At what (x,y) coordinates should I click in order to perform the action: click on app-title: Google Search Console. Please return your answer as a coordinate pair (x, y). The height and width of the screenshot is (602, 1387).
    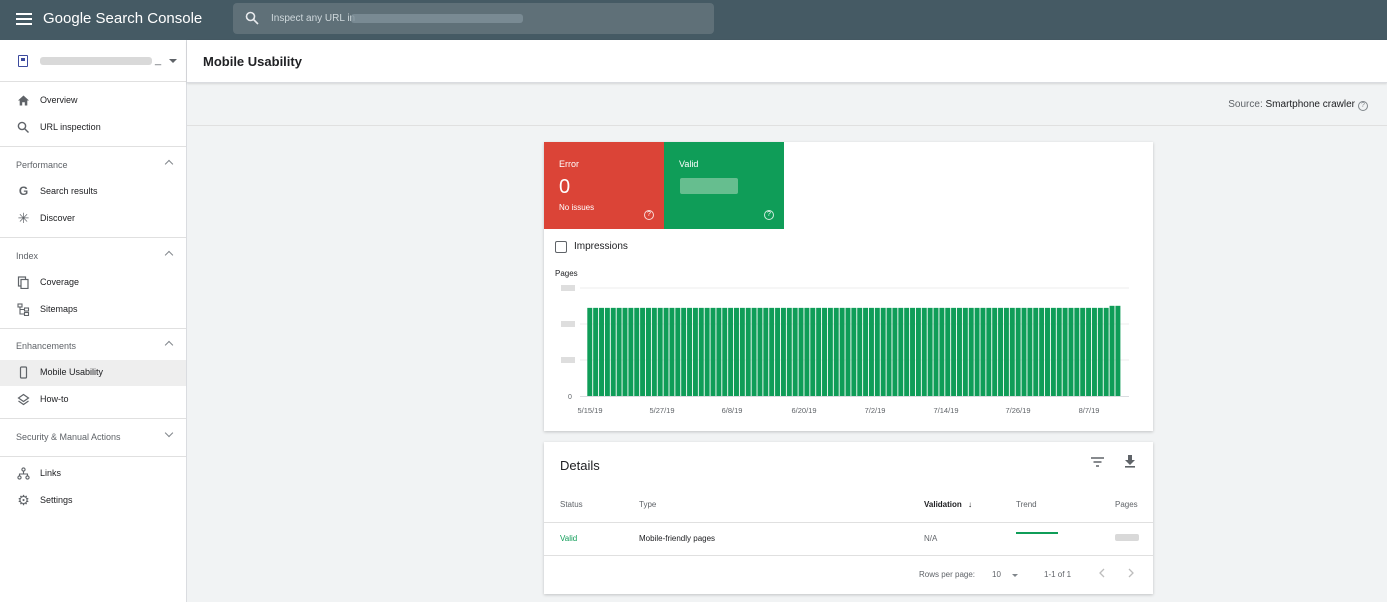
    Looking at the image, I should click on (122, 18).